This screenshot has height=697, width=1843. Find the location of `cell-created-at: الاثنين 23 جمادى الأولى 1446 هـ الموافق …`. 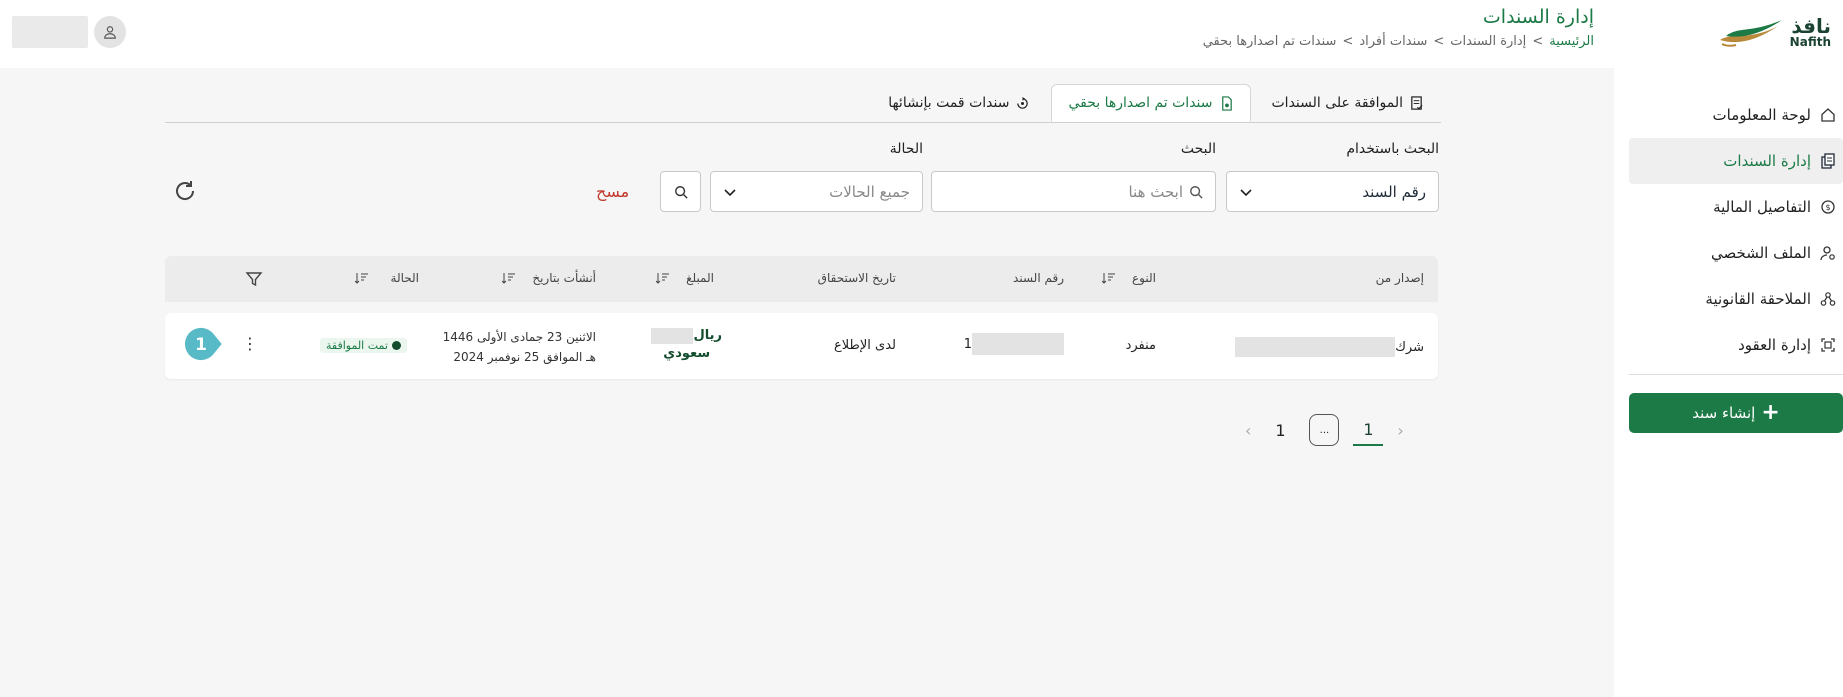

cell-created-at: الاثنين 23 جمادى الأولى 1446 هـ الموافق … is located at coordinates (519, 347).